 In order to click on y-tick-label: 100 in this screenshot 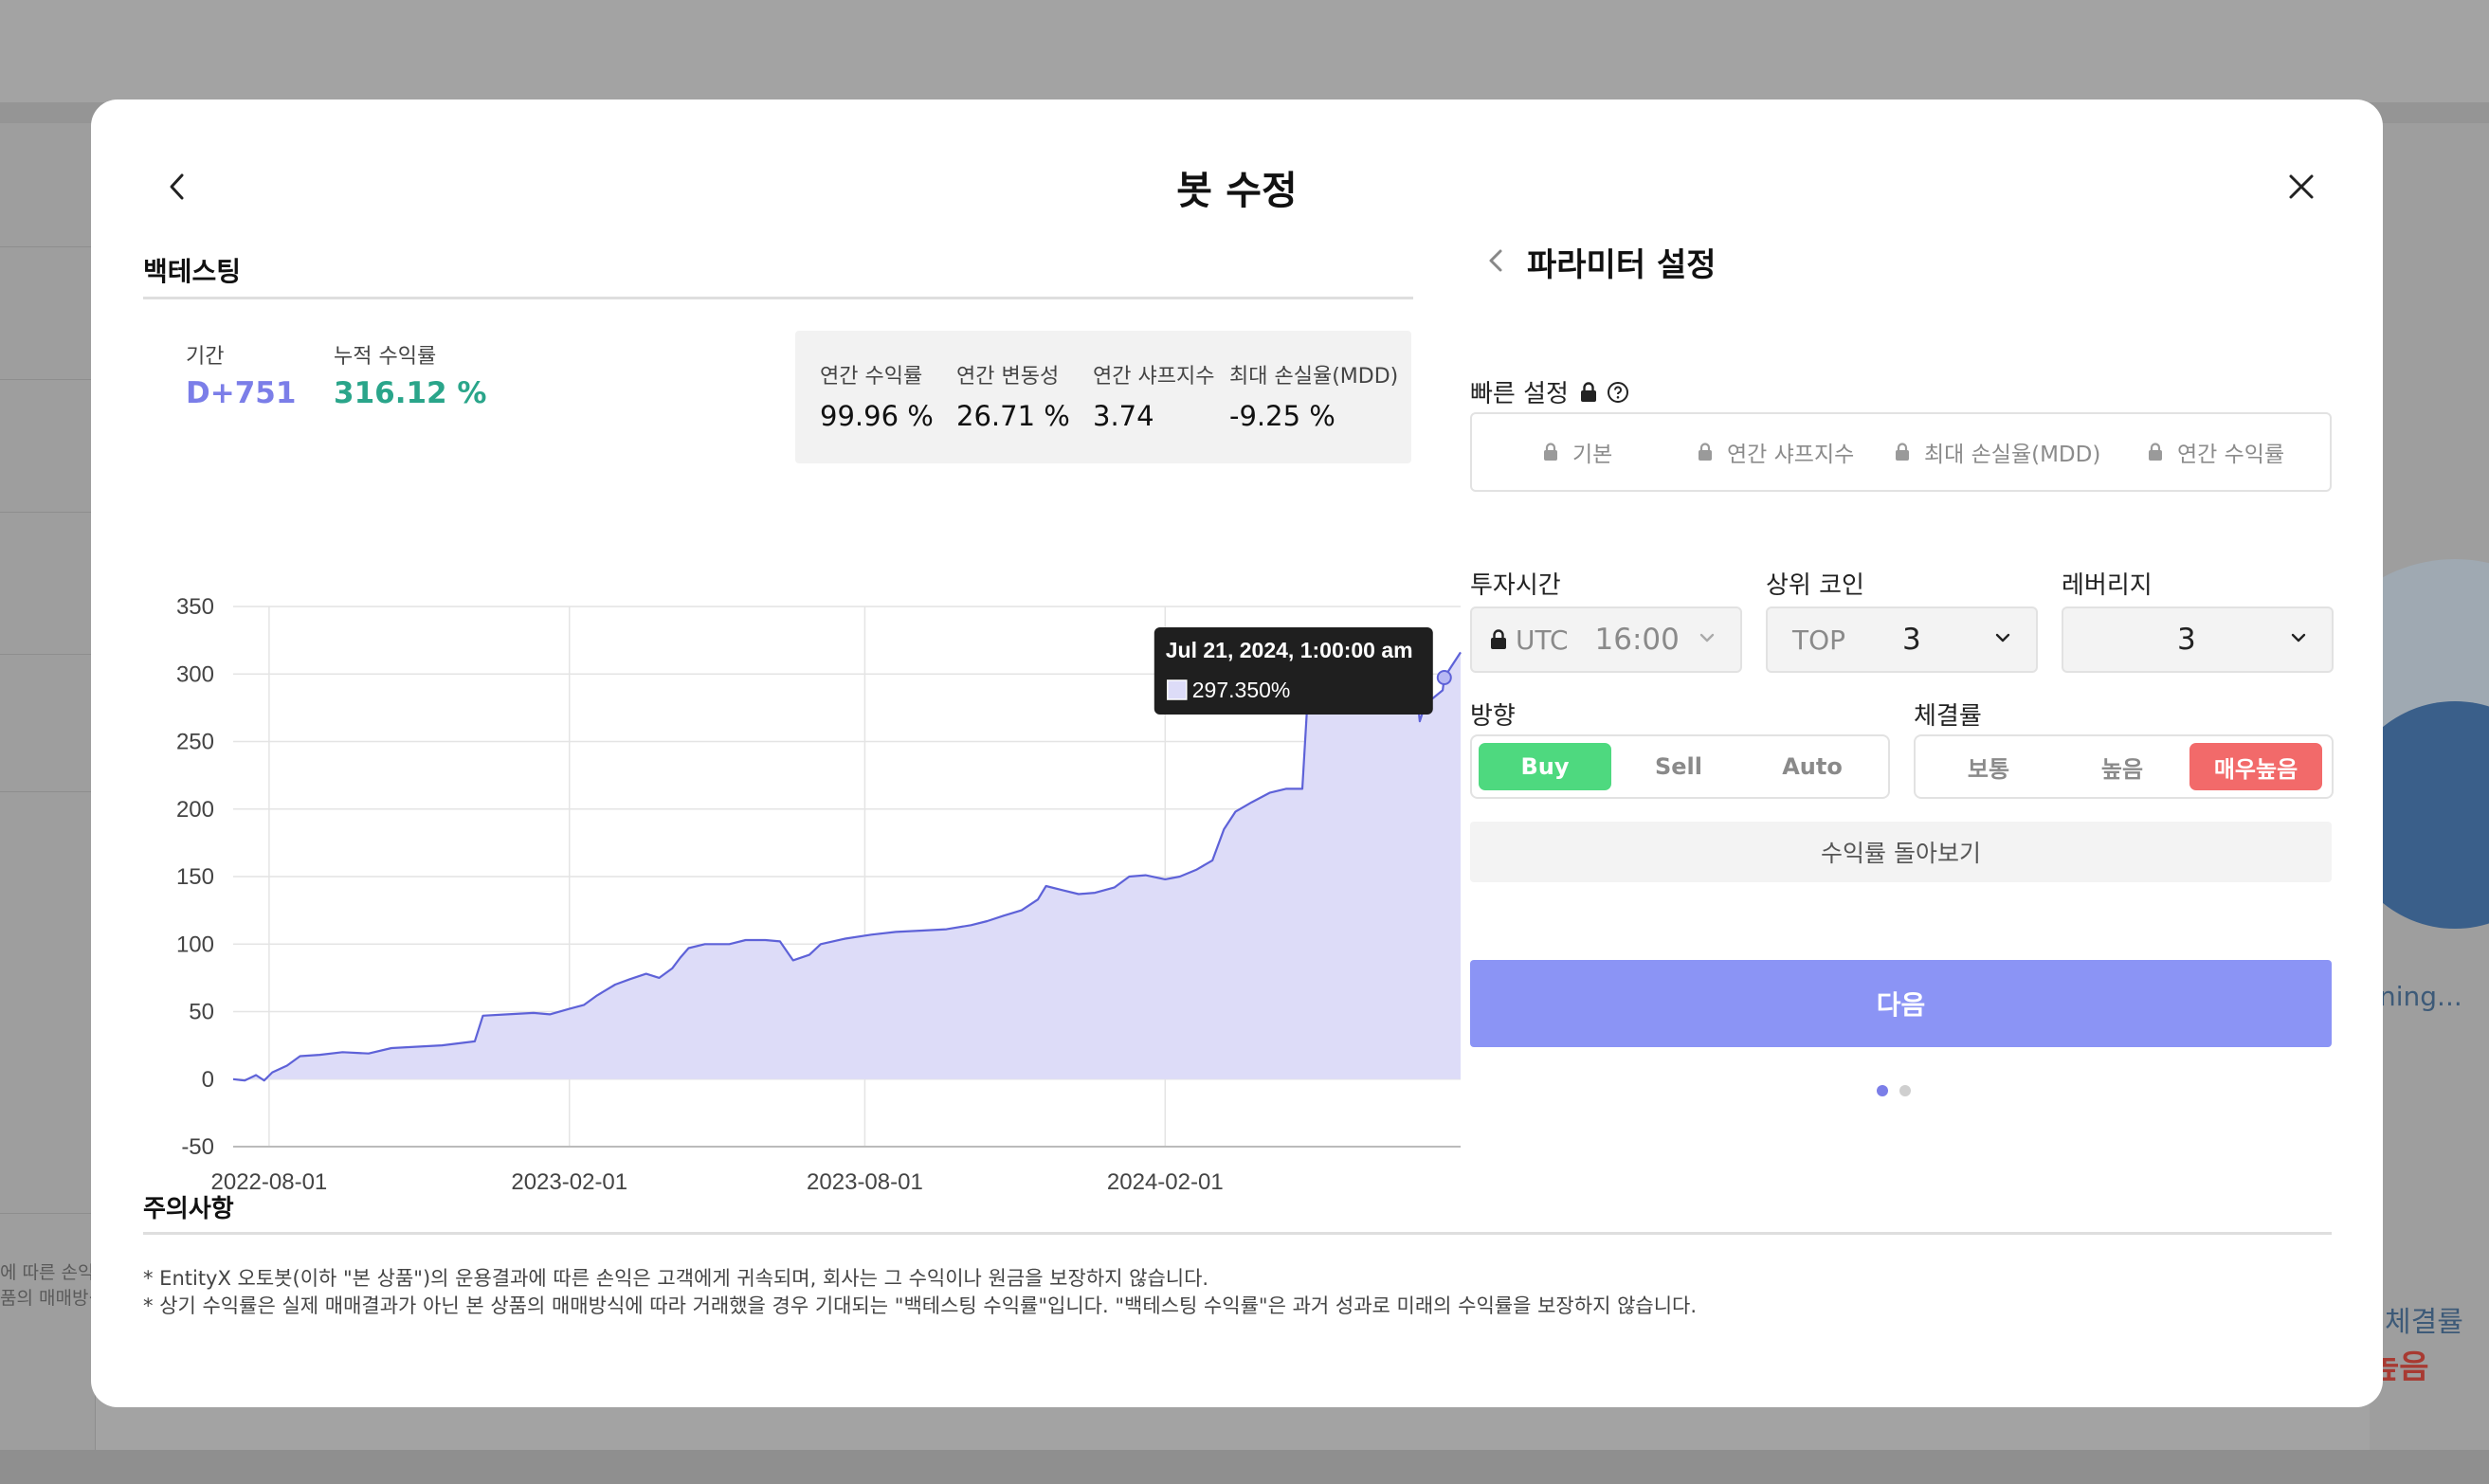, I will do `click(195, 944)`.